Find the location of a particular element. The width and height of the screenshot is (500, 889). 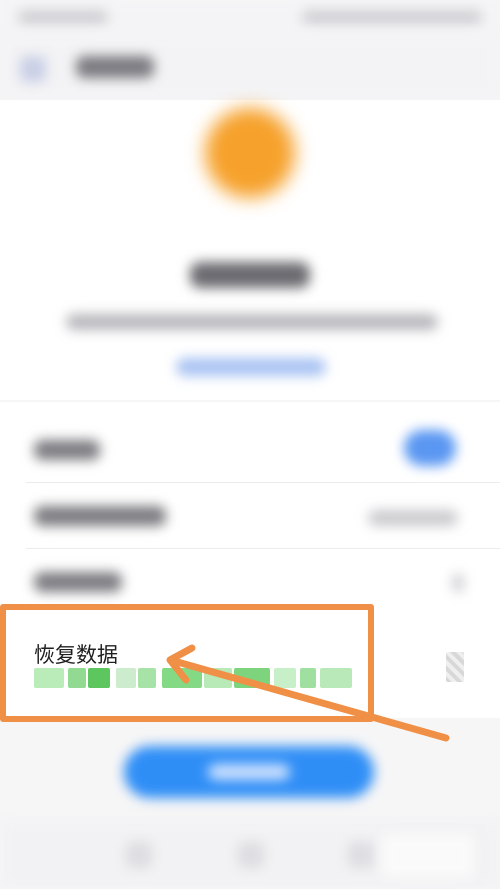

highlight-annotation is located at coordinates (187, 663).